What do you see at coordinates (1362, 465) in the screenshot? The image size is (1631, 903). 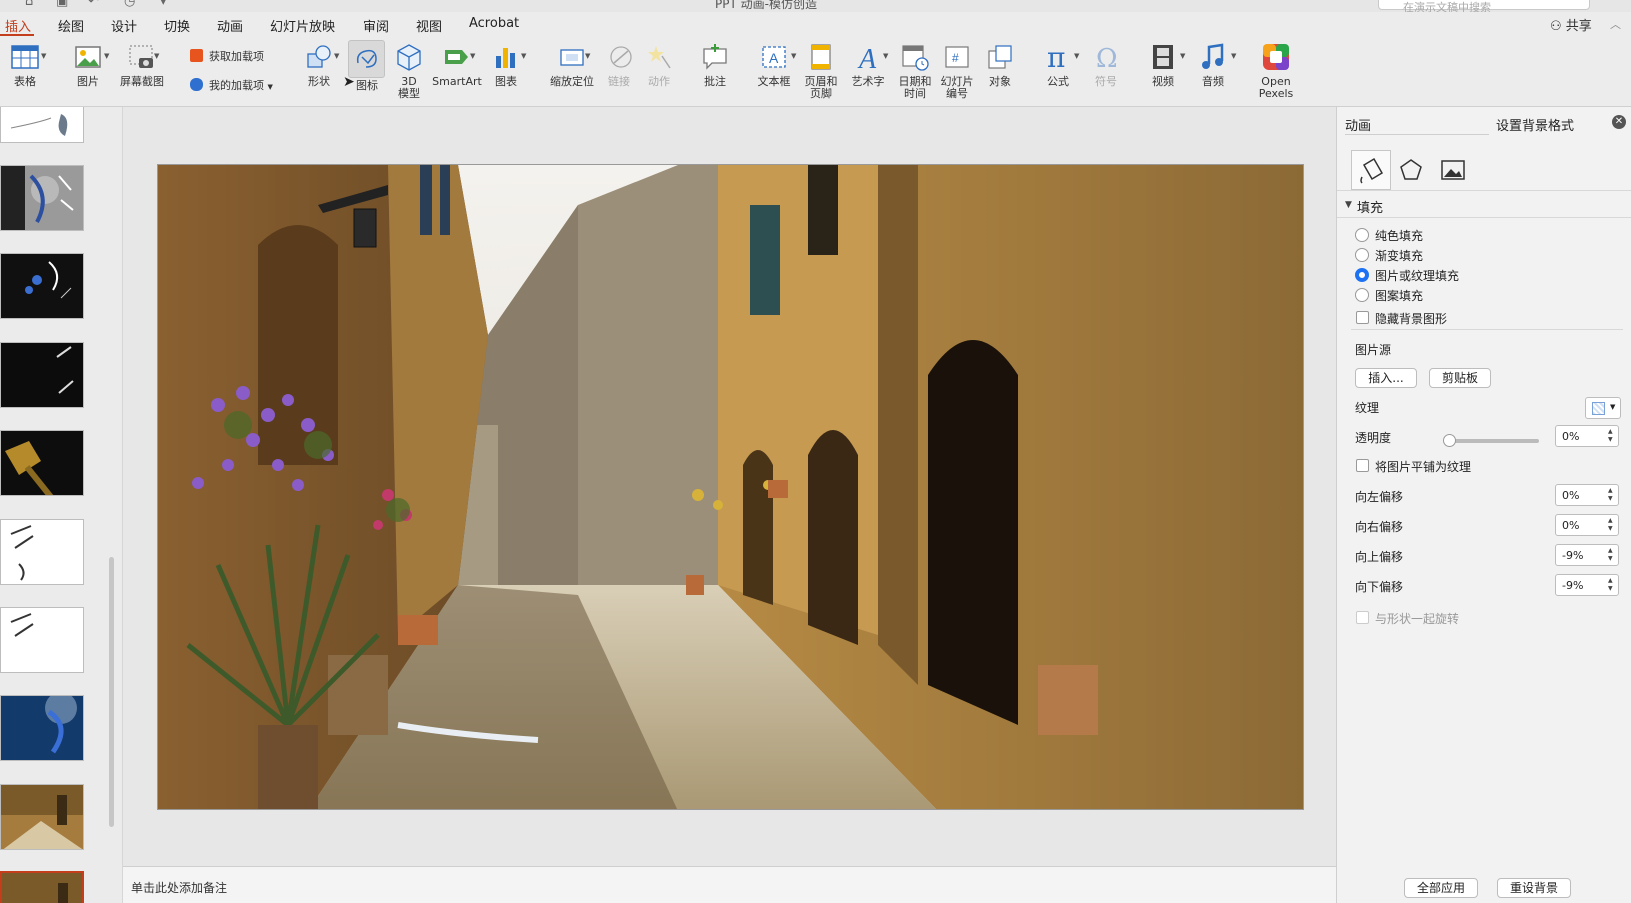 I see `tile-picture-checkbox` at bounding box center [1362, 465].